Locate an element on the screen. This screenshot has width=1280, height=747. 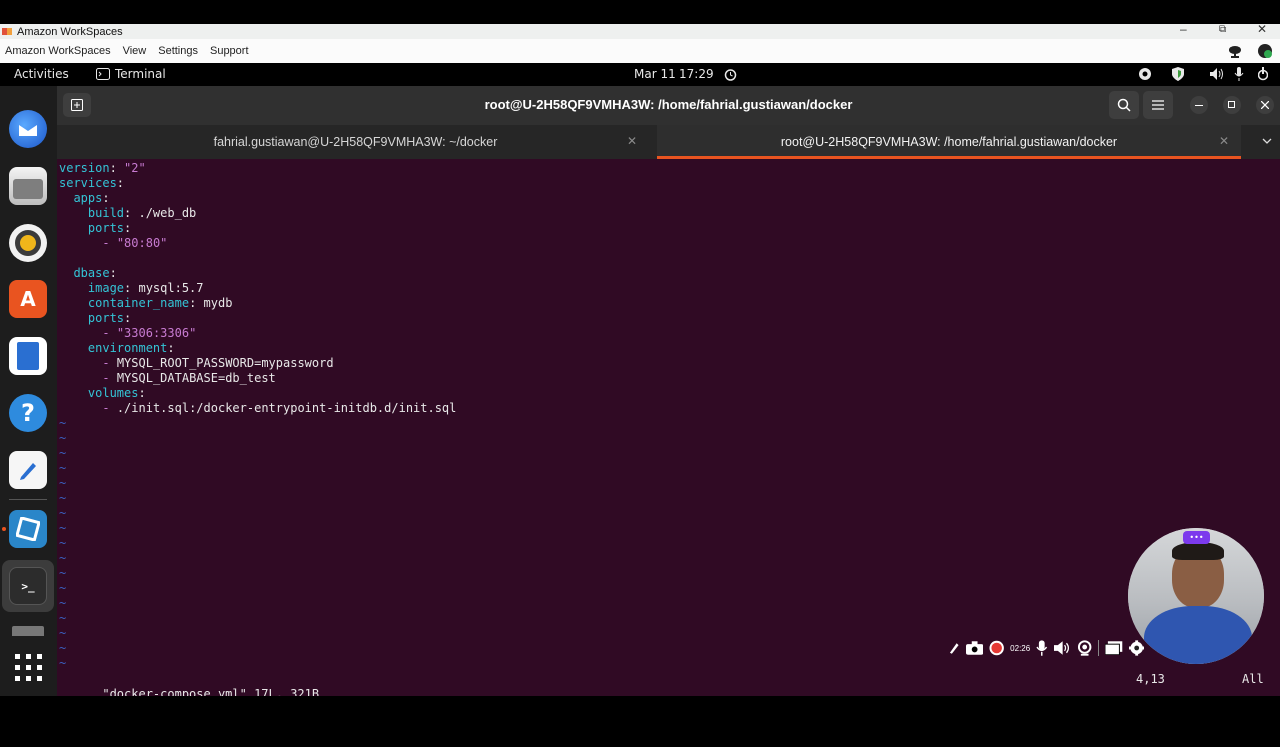
libreoffice-writer-icon is located at coordinates (28, 356).